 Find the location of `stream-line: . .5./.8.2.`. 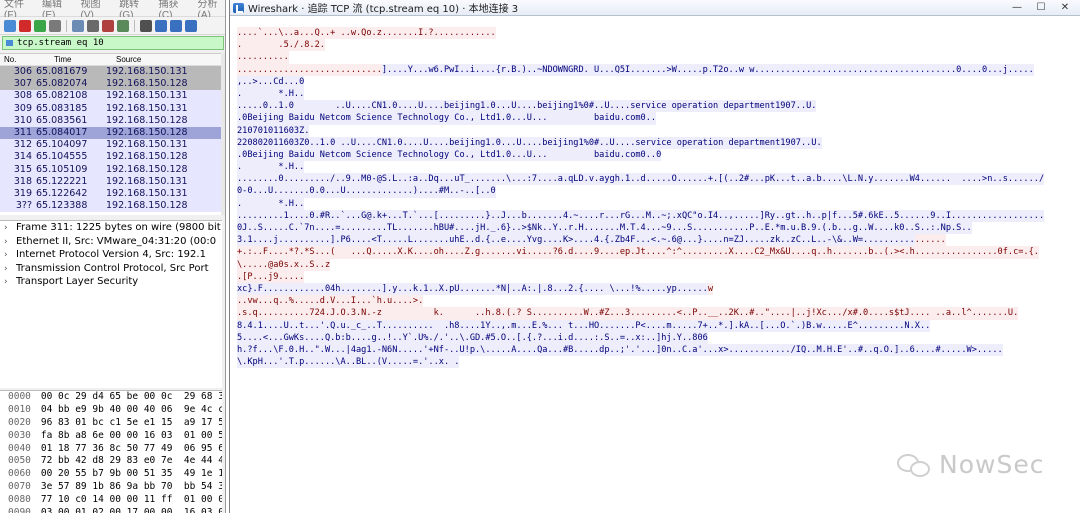

stream-line: . .5./.8.2. is located at coordinates (658, 45).